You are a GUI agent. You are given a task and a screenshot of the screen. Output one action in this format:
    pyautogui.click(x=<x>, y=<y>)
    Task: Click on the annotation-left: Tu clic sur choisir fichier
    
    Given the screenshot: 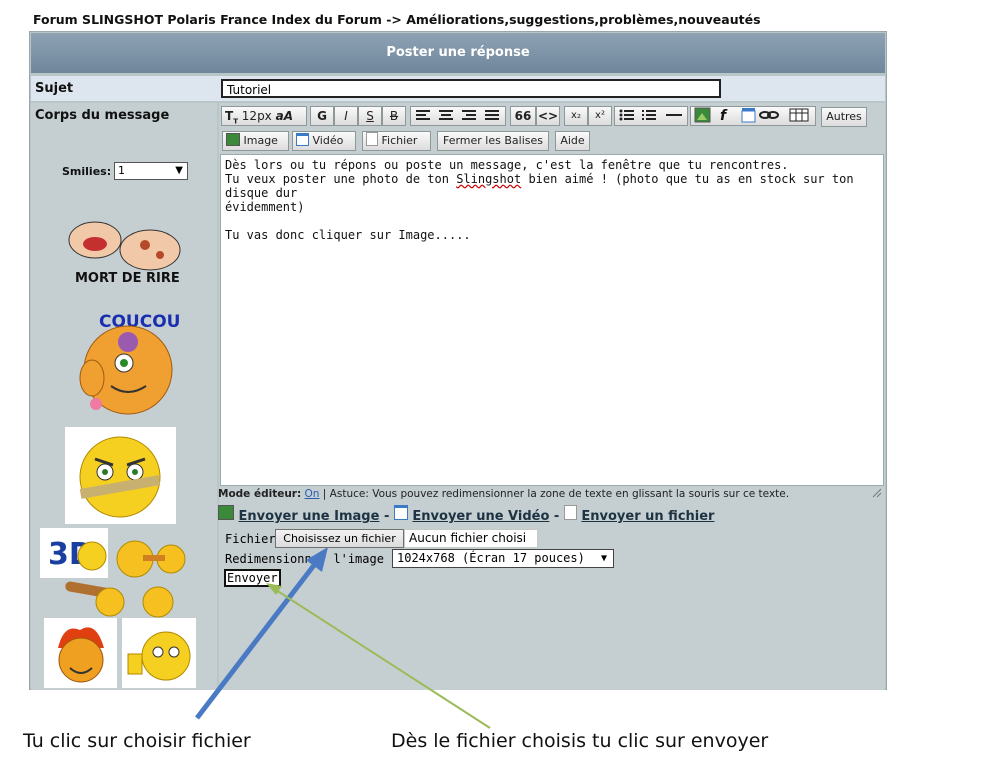 What is the action you would take?
    pyautogui.click(x=137, y=741)
    